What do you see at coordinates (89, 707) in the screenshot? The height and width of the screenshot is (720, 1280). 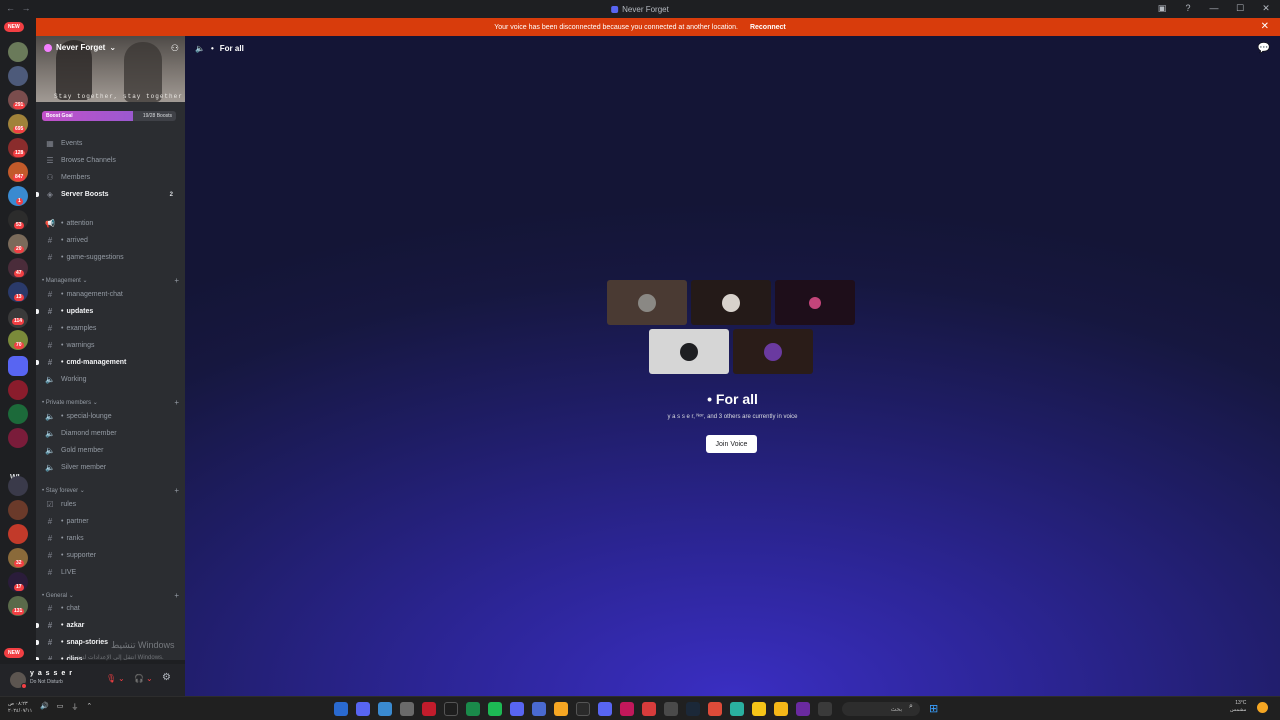 I see `chevron-up-icon: ⌃` at bounding box center [89, 707].